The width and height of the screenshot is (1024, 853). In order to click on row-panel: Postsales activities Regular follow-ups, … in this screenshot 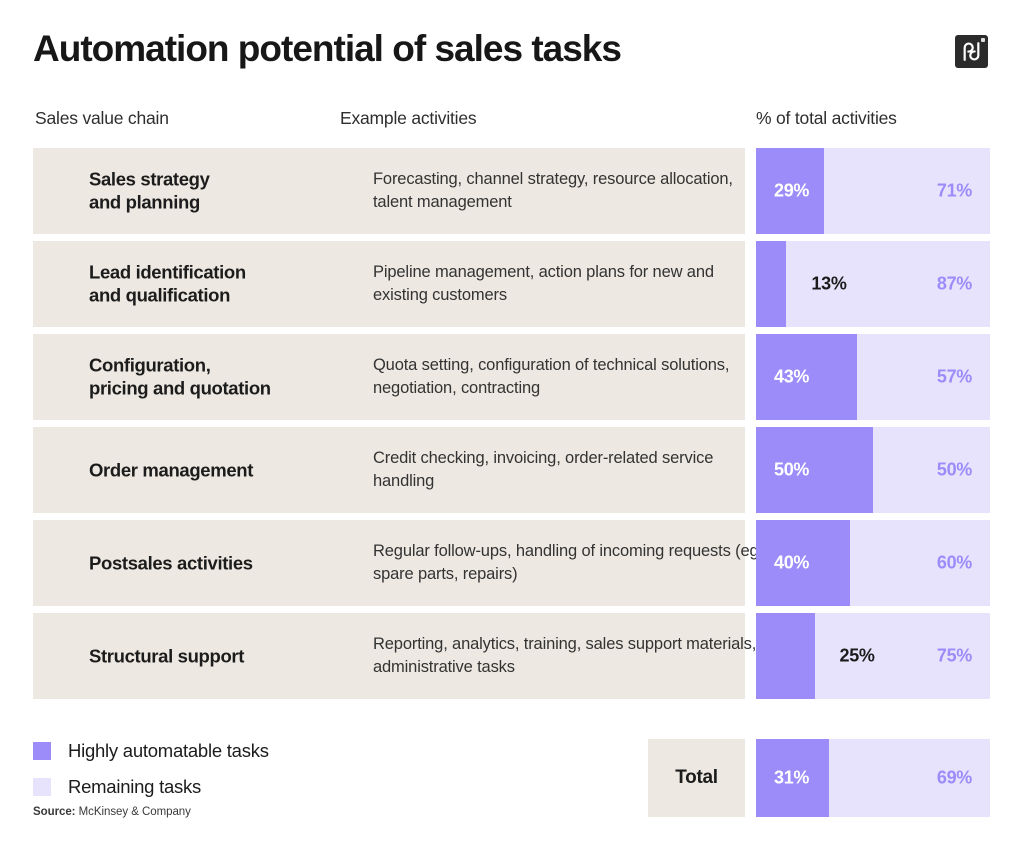, I will do `click(398, 563)`.